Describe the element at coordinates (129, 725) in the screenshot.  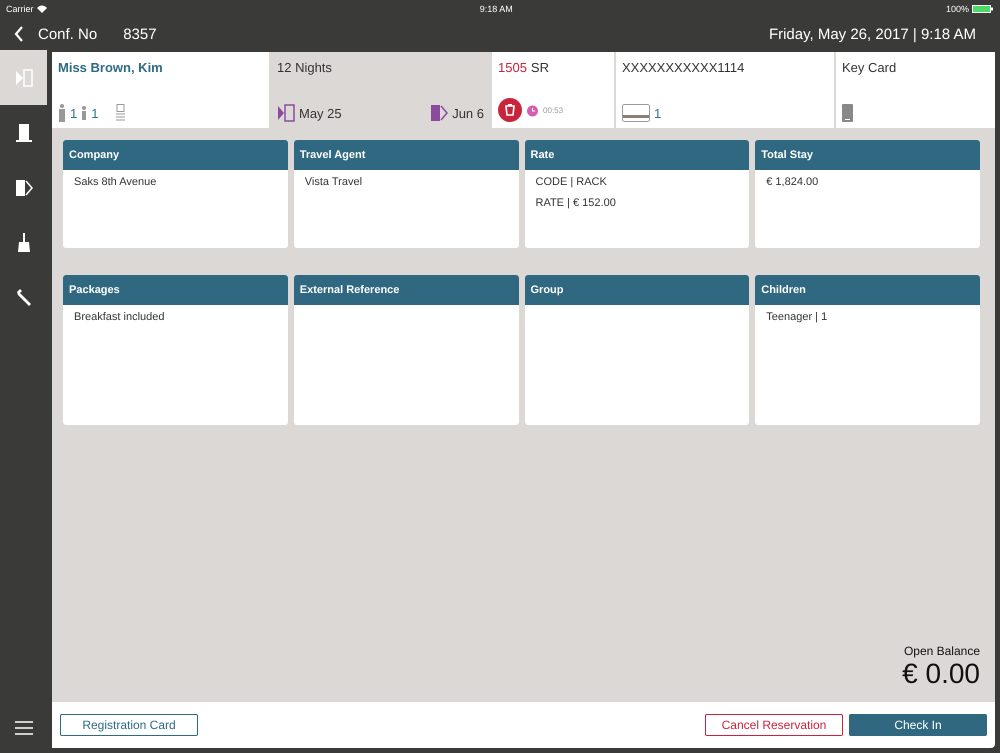
I see `action-button: Registration Card` at that location.